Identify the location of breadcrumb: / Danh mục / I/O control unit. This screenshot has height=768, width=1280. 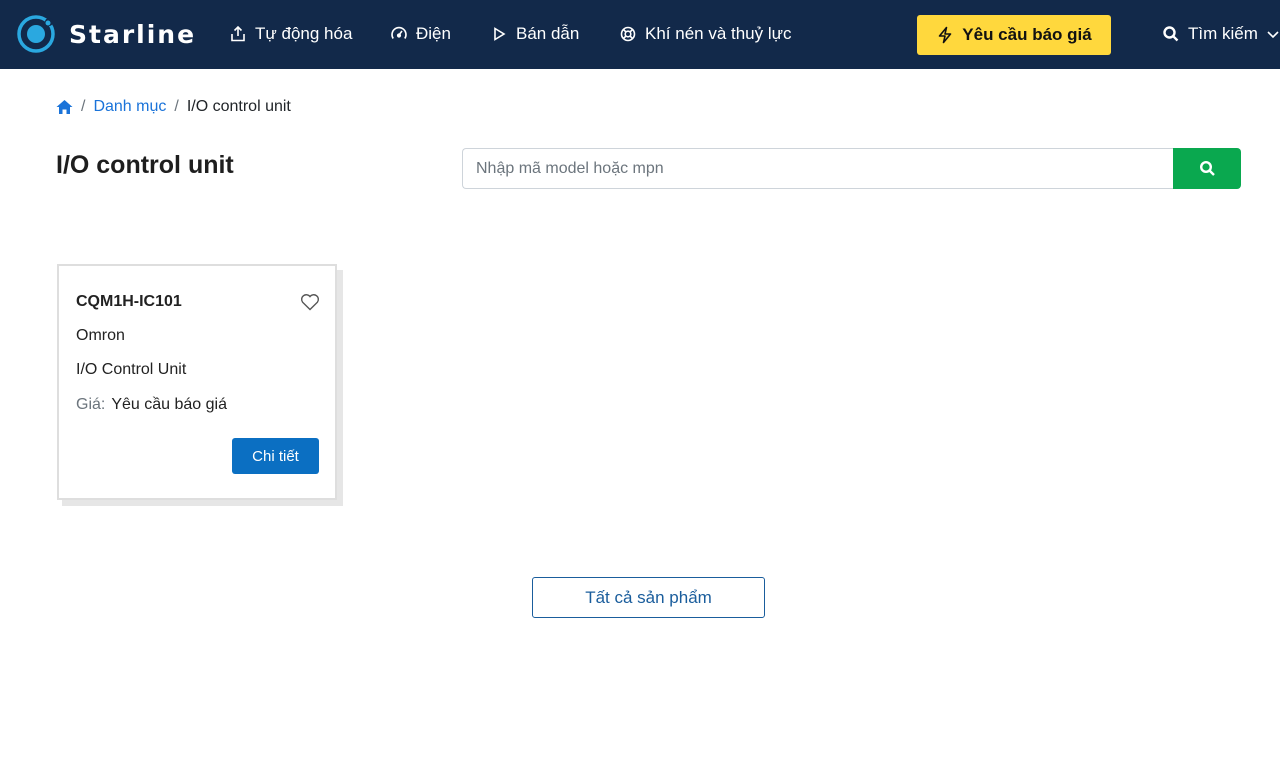
(173, 107).